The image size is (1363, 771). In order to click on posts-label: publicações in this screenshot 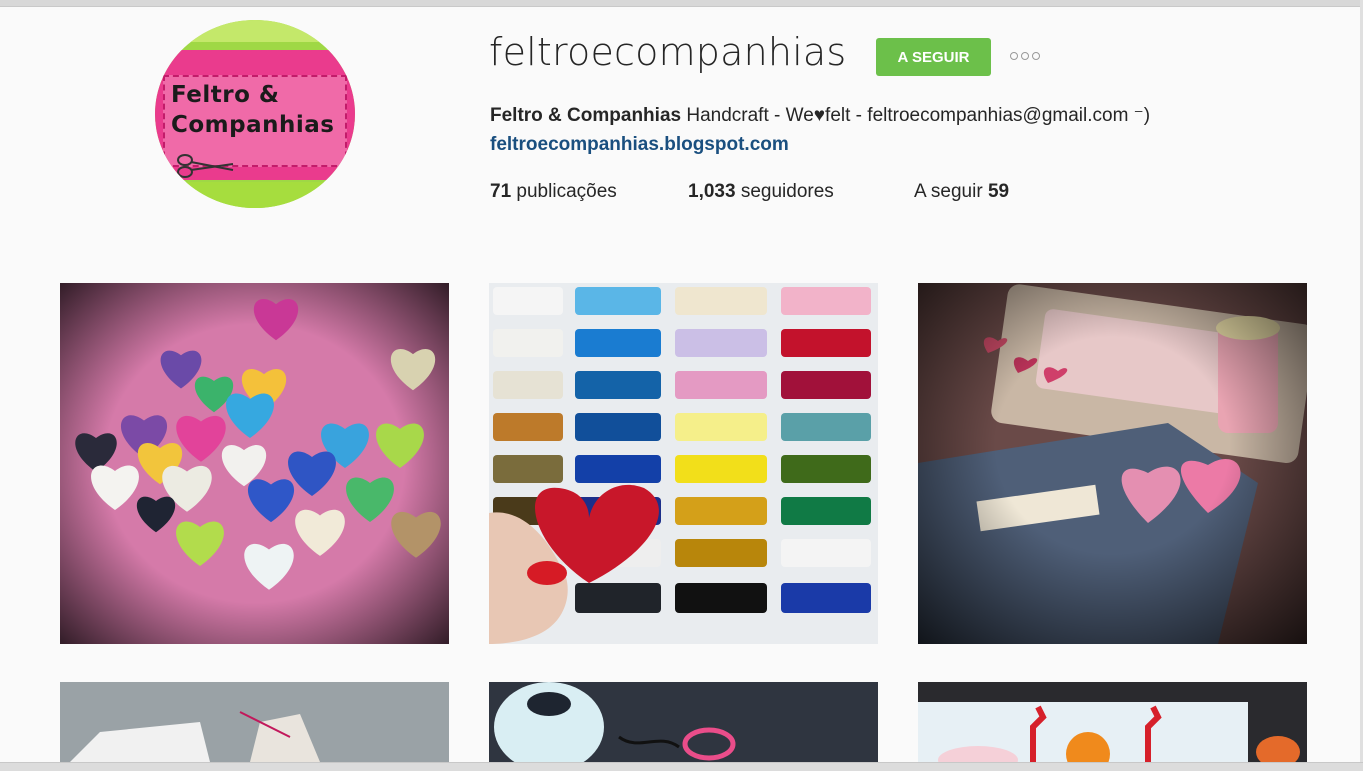, I will do `click(564, 191)`.